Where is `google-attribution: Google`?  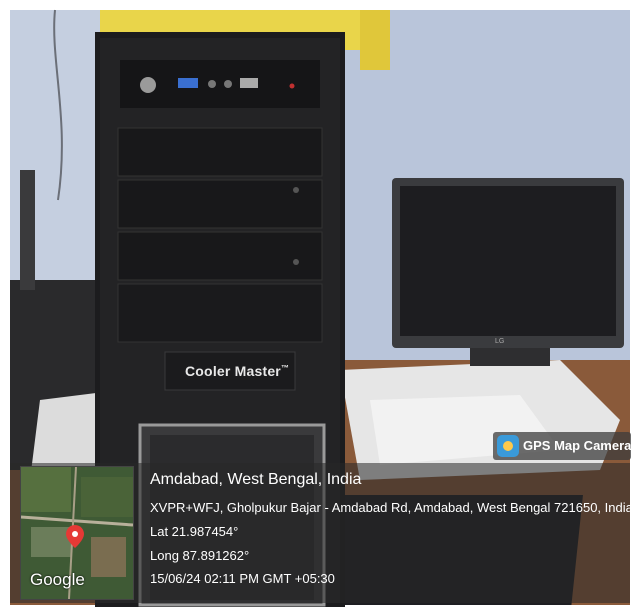
google-attribution: Google is located at coordinates (57, 579).